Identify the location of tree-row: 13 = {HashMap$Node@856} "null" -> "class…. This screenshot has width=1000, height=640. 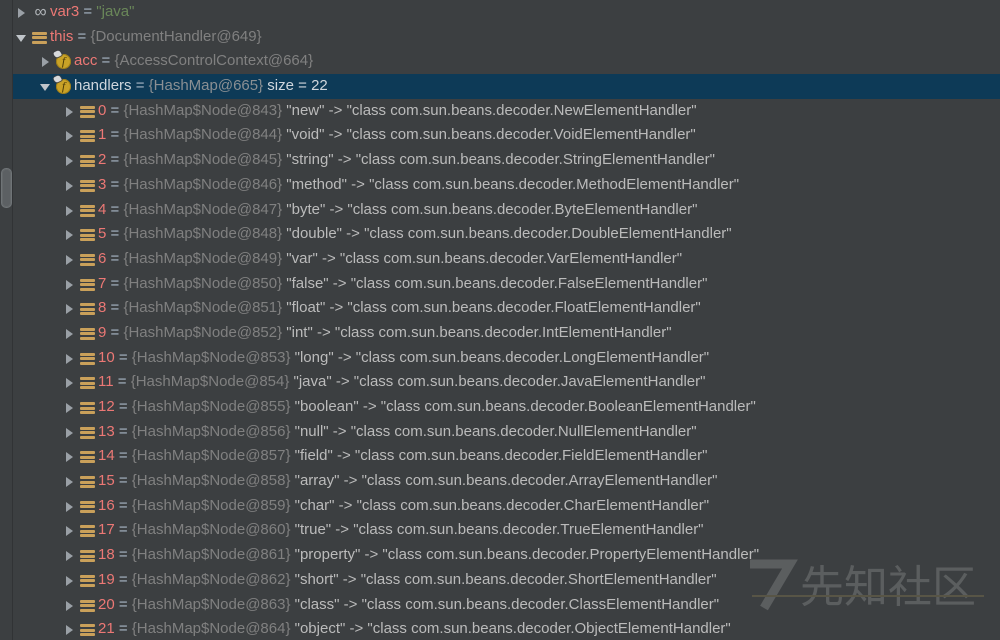
(500, 432).